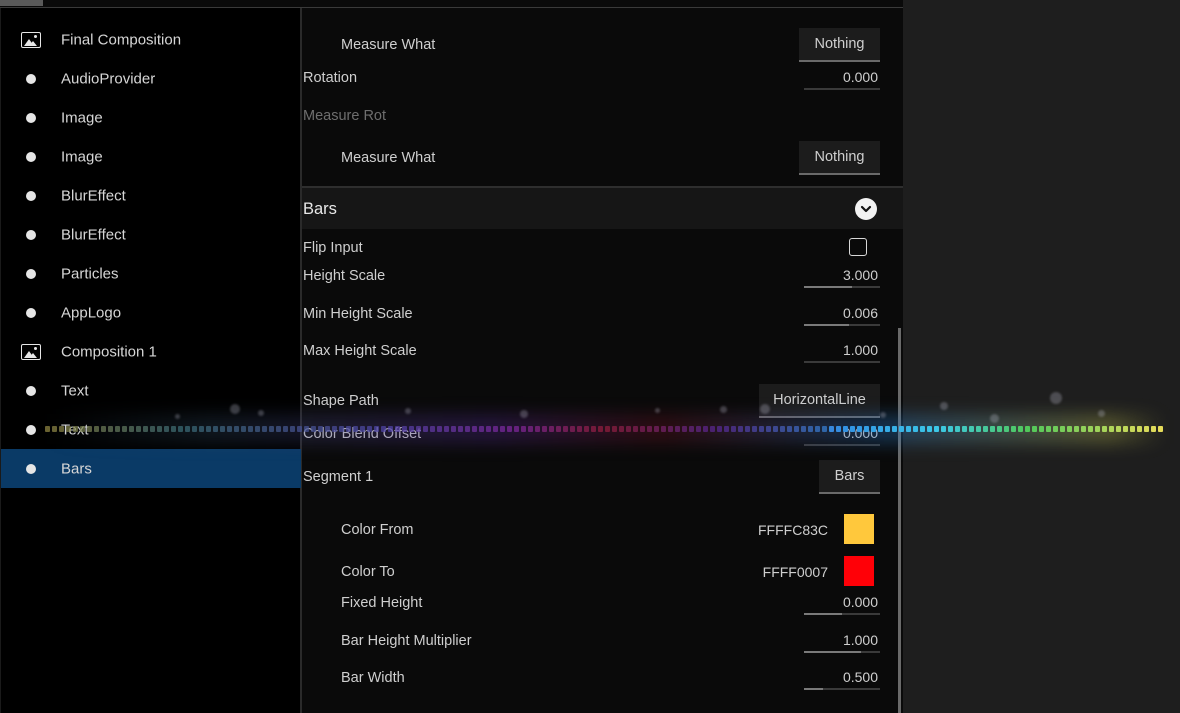  I want to click on active-tab-indicator, so click(21, 3).